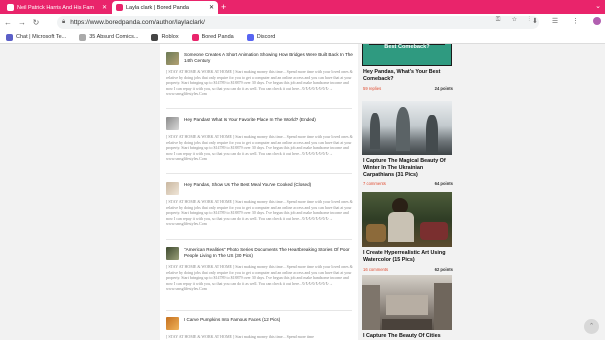 The image size is (605, 340). I want to click on new-tab-button: +, so click(223, 7).